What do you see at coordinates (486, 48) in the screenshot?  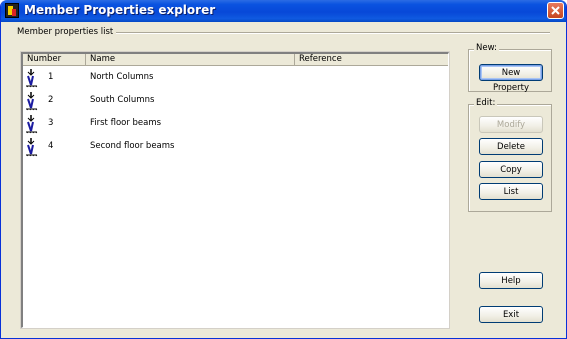 I see `new-group-label: New:` at bounding box center [486, 48].